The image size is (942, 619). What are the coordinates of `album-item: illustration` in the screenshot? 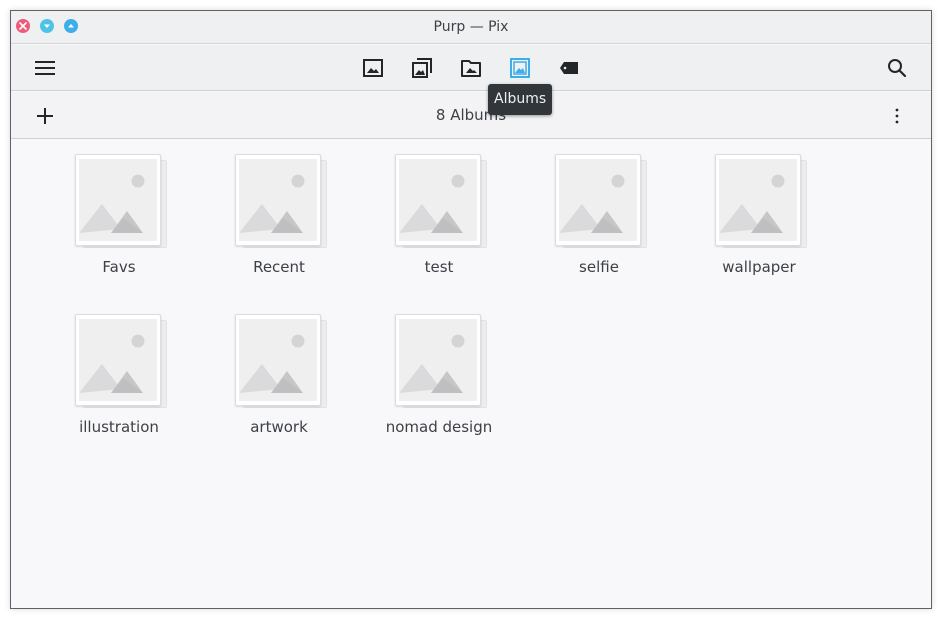 It's located at (119, 394).